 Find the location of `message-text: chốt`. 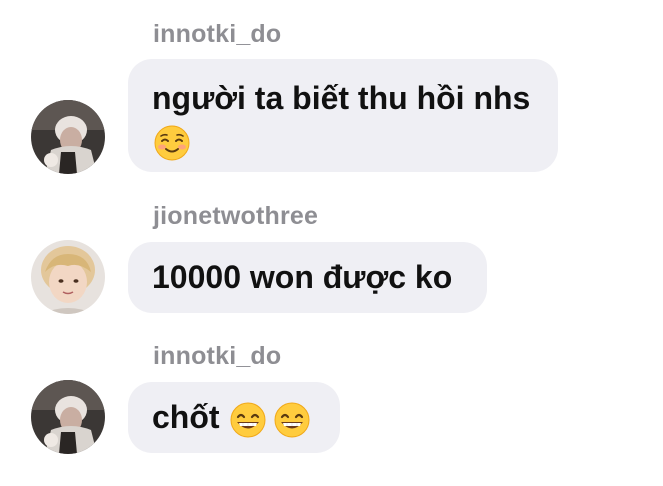

message-text: chốt is located at coordinates (234, 417).